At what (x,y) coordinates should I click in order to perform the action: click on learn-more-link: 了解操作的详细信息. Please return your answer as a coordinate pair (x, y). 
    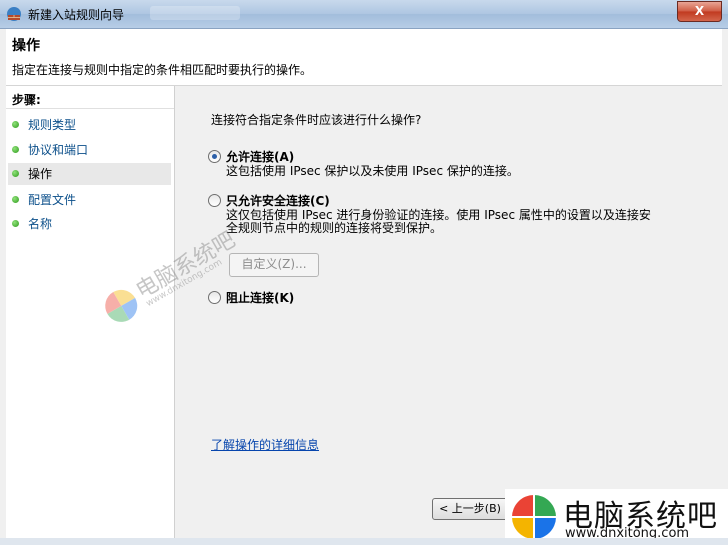
    Looking at the image, I should click on (265, 444).